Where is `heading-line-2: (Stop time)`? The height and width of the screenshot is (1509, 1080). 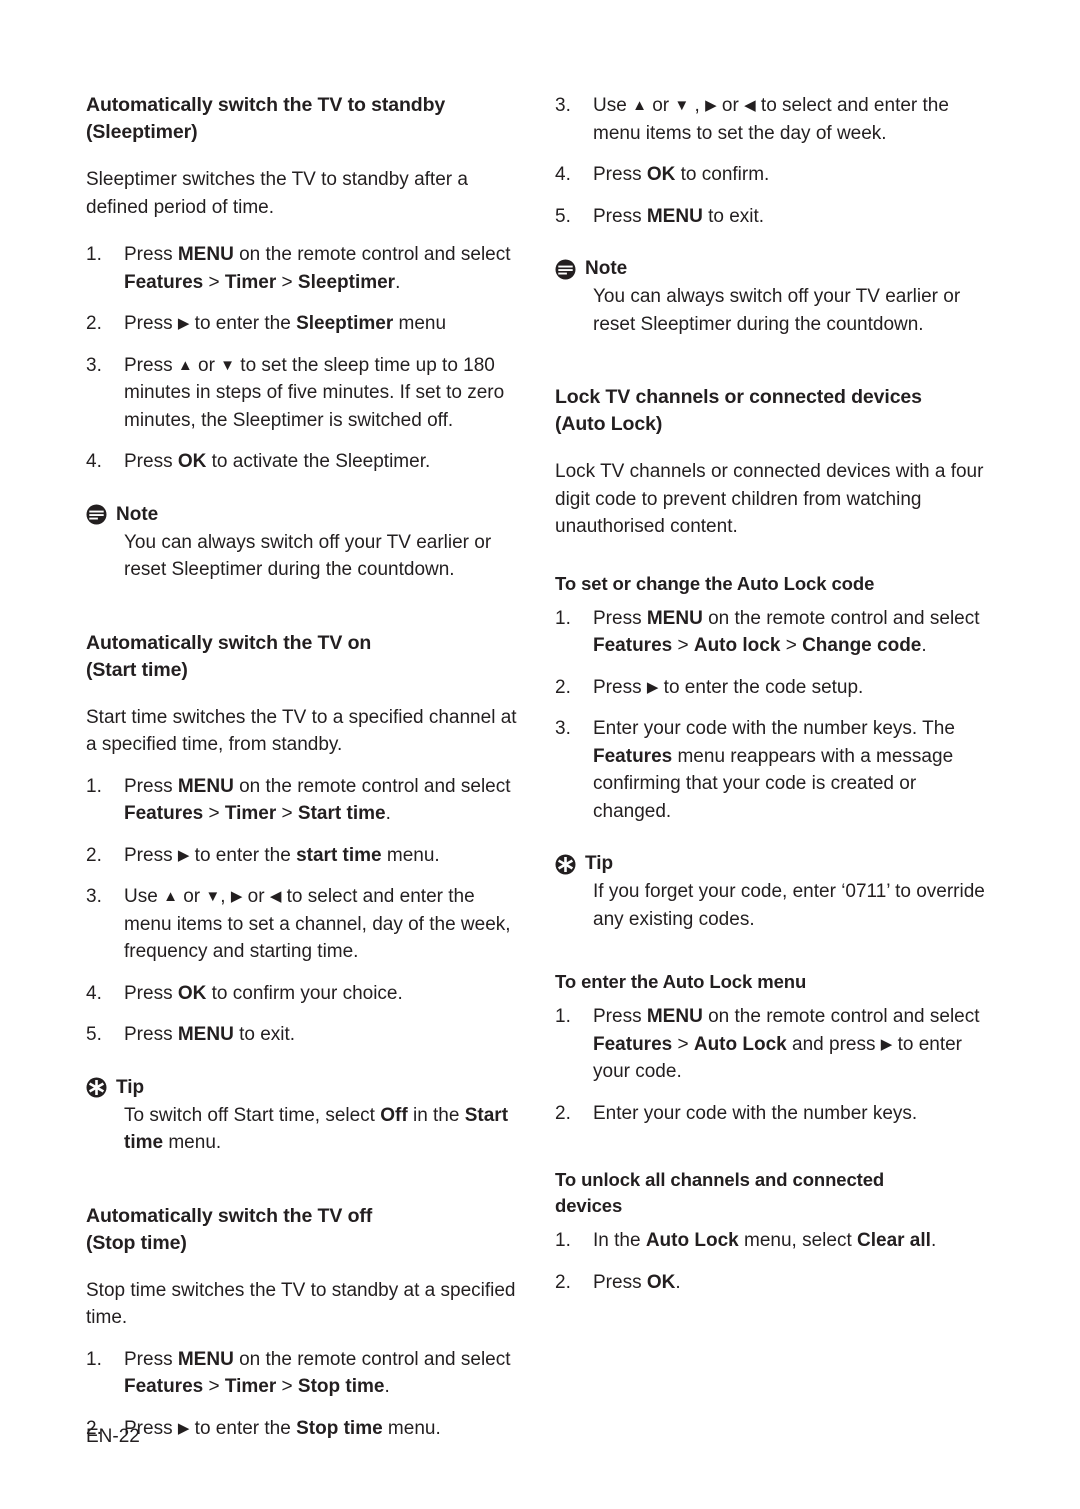 heading-line-2: (Stop time) is located at coordinates (136, 1242).